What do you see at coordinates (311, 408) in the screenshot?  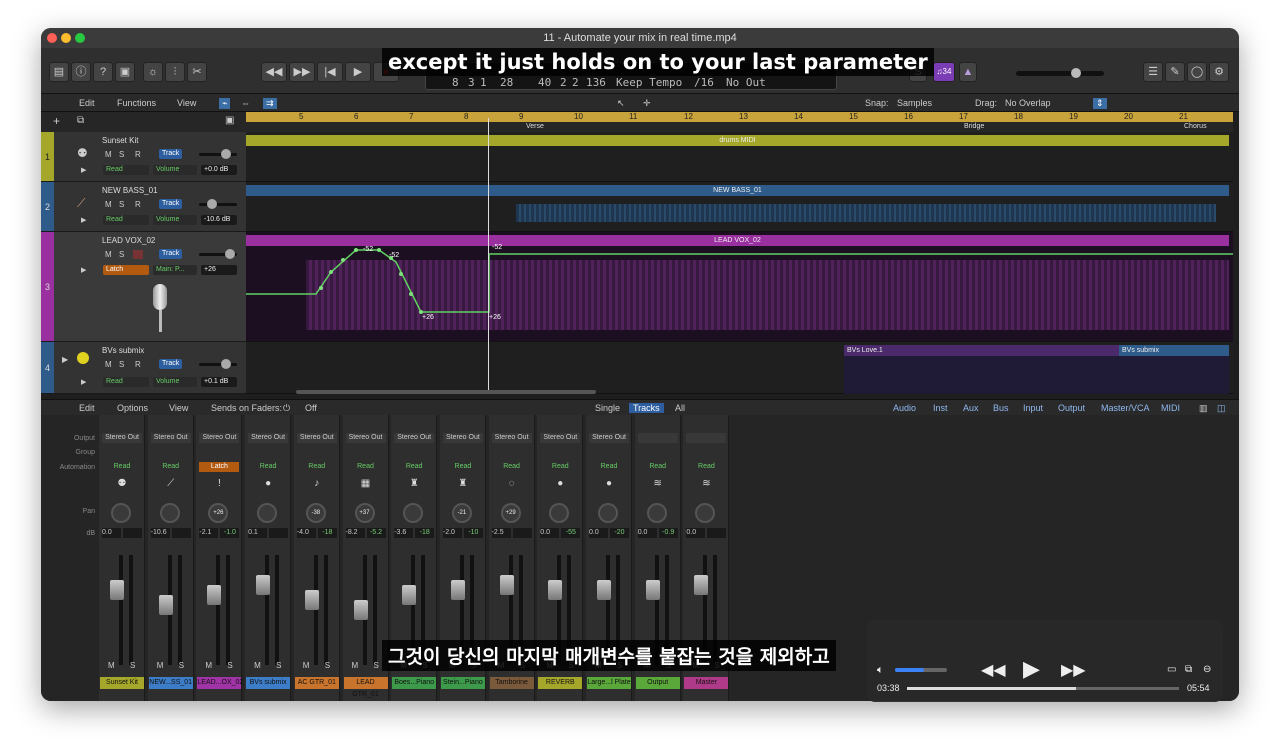 I see `sends-on-faders-select: Off` at bounding box center [311, 408].